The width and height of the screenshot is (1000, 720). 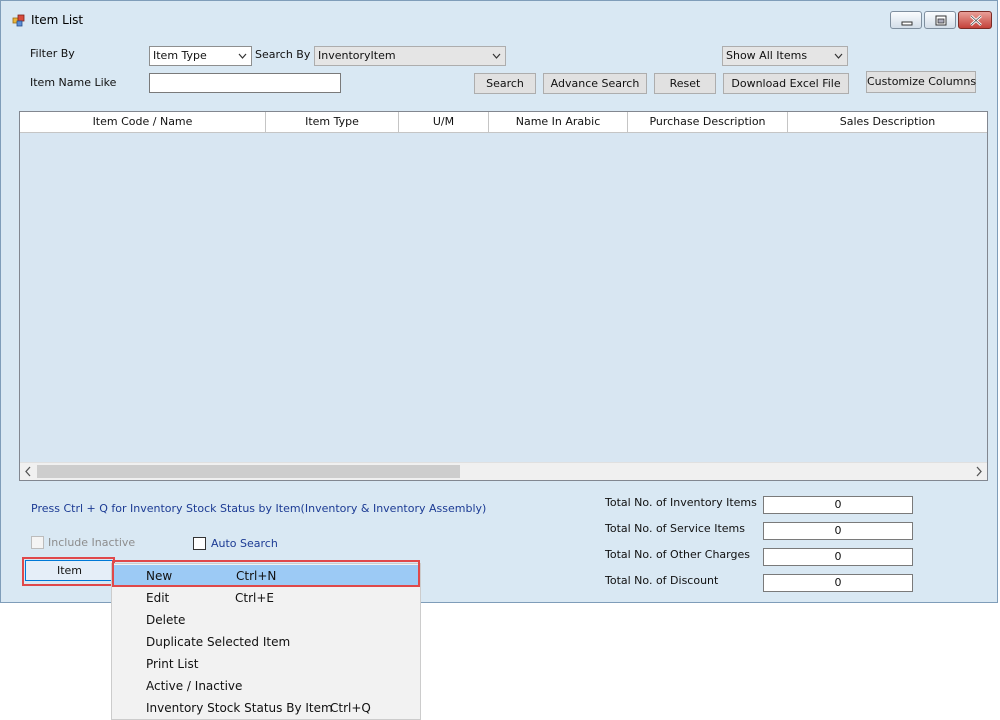 What do you see at coordinates (266, 573) in the screenshot?
I see `new-item-highlight` at bounding box center [266, 573].